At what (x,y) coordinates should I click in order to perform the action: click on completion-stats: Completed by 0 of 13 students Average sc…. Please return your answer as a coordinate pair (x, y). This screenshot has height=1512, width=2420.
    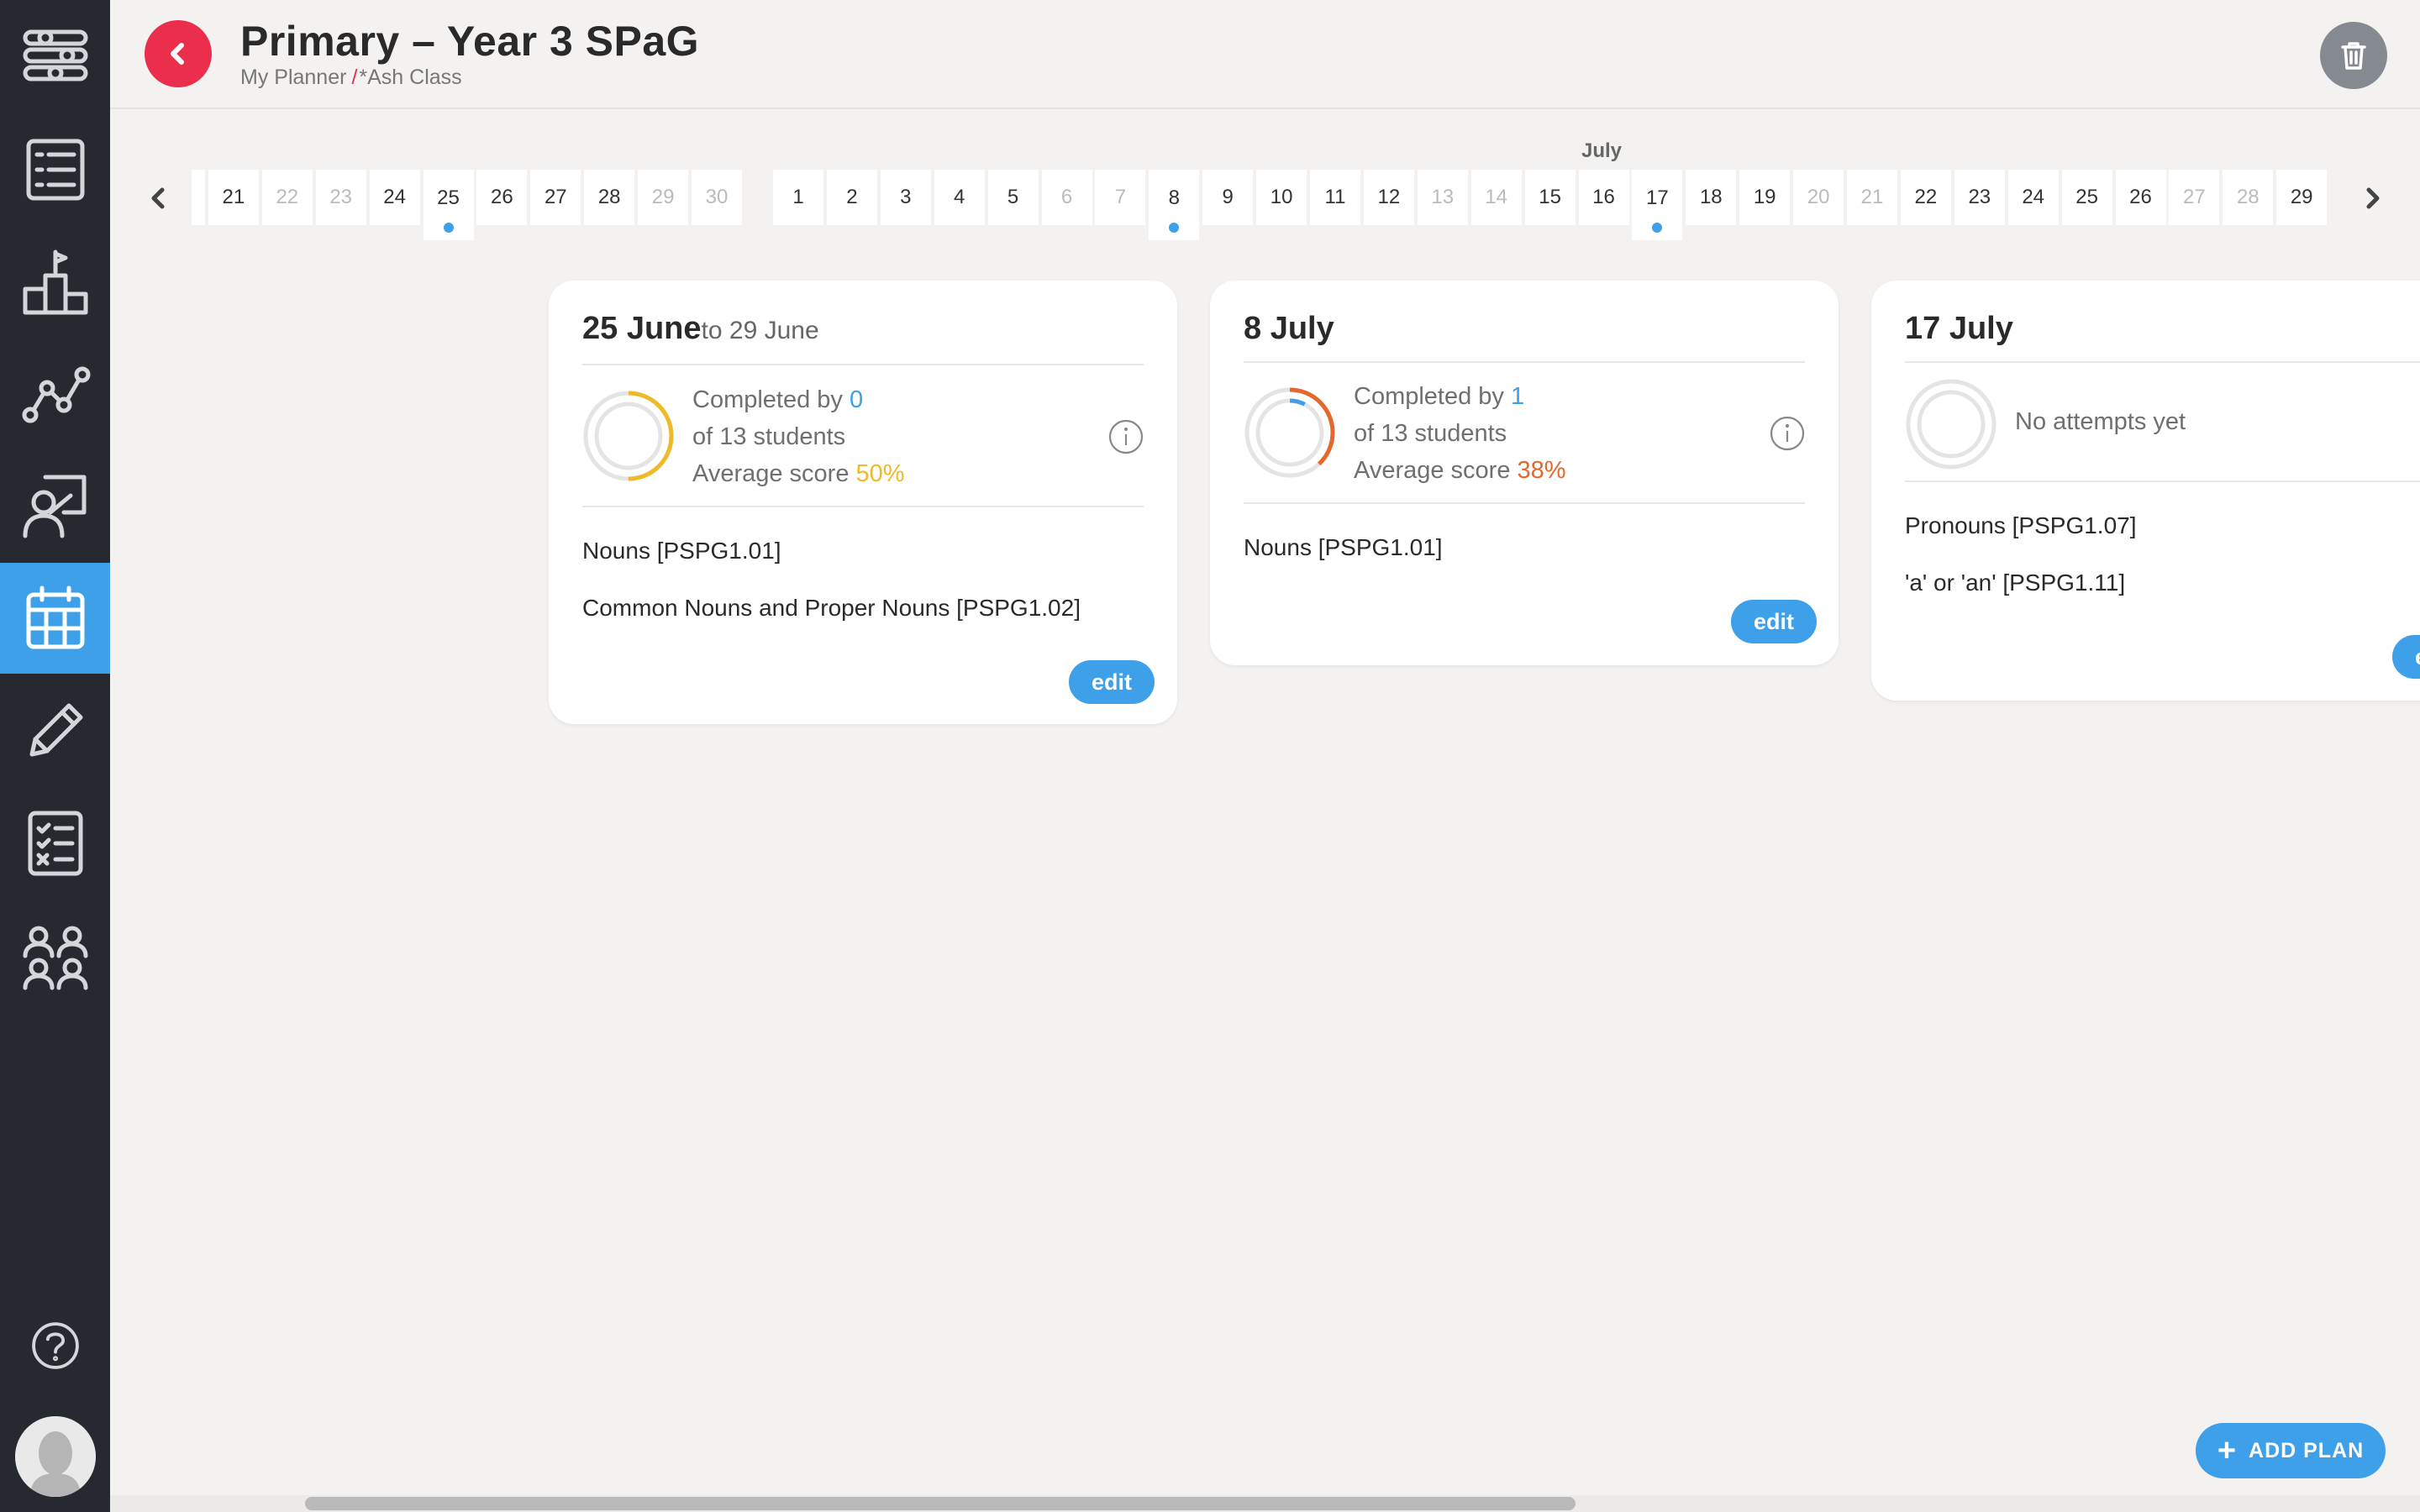
    Looking at the image, I should click on (798, 436).